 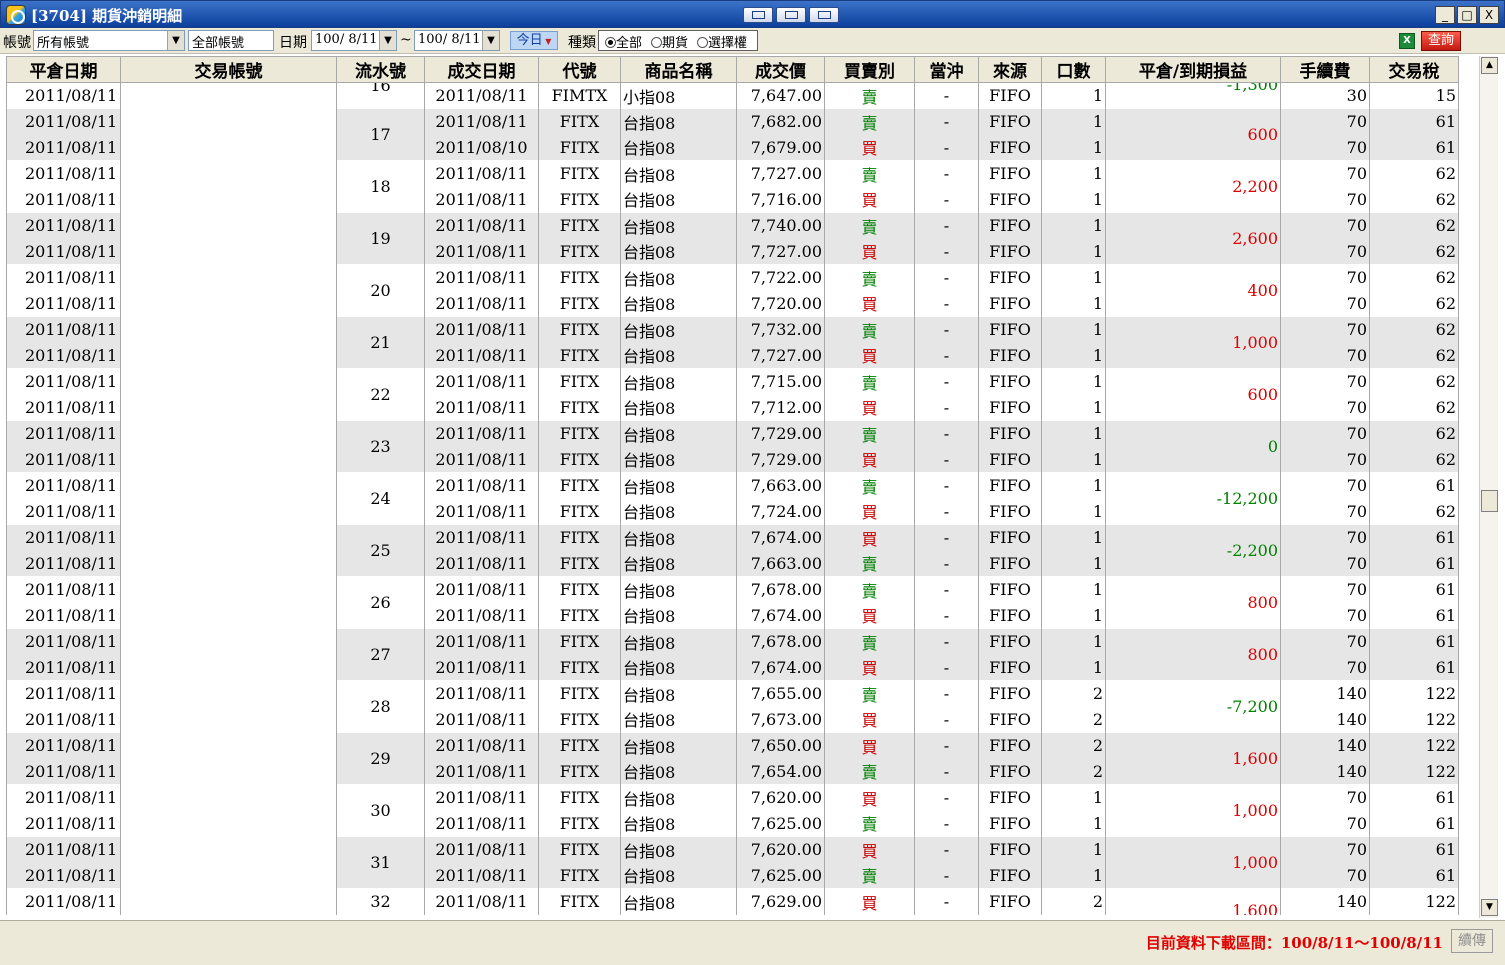 What do you see at coordinates (780, 459) in the screenshot?
I see `price-cell: 7,729.00` at bounding box center [780, 459].